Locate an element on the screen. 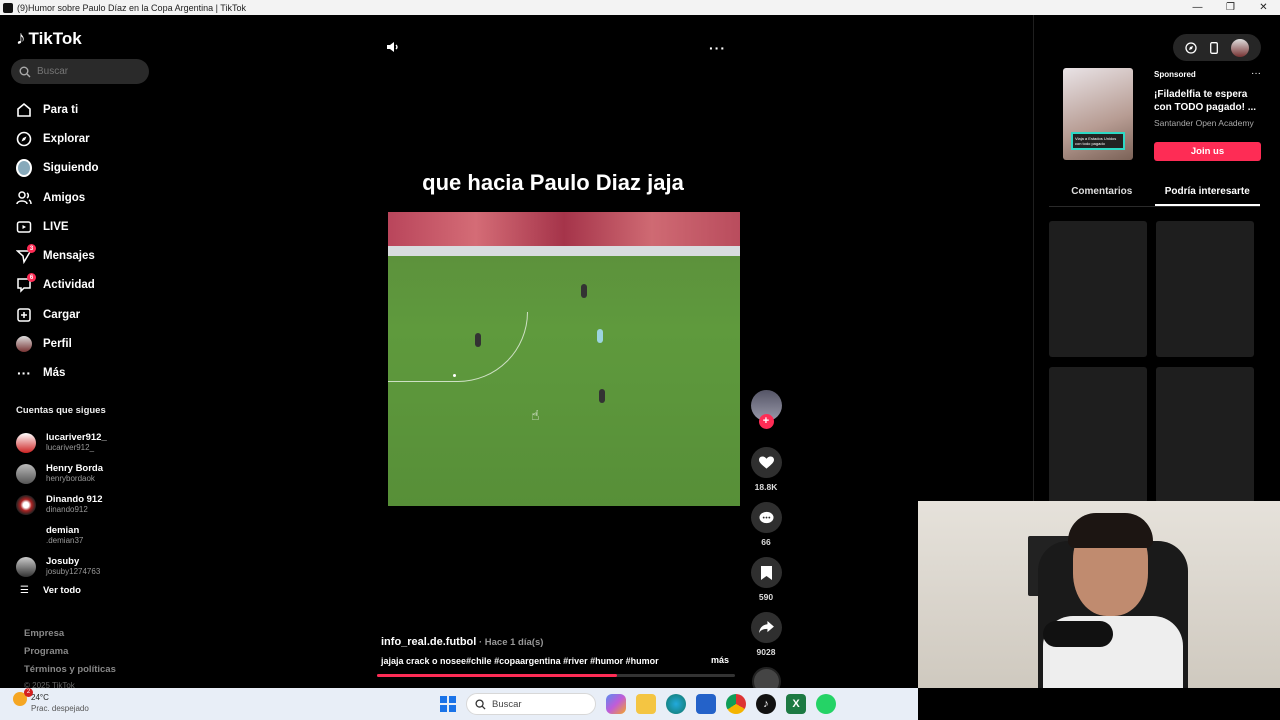  share-count: 9028 is located at coordinates (766, 652).